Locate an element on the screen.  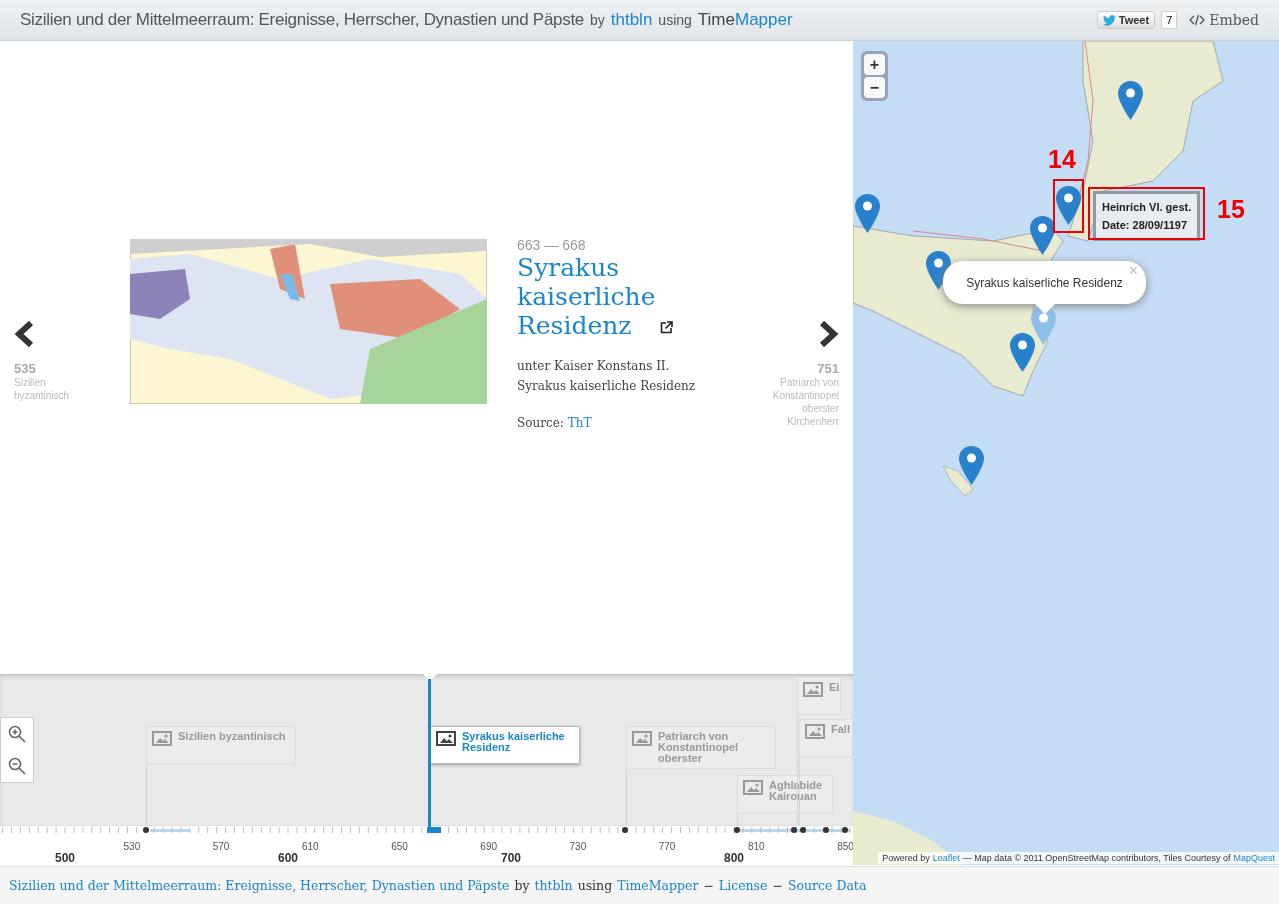
tooltip-title: Heinrich VI. gest. is located at coordinates (1147, 207).